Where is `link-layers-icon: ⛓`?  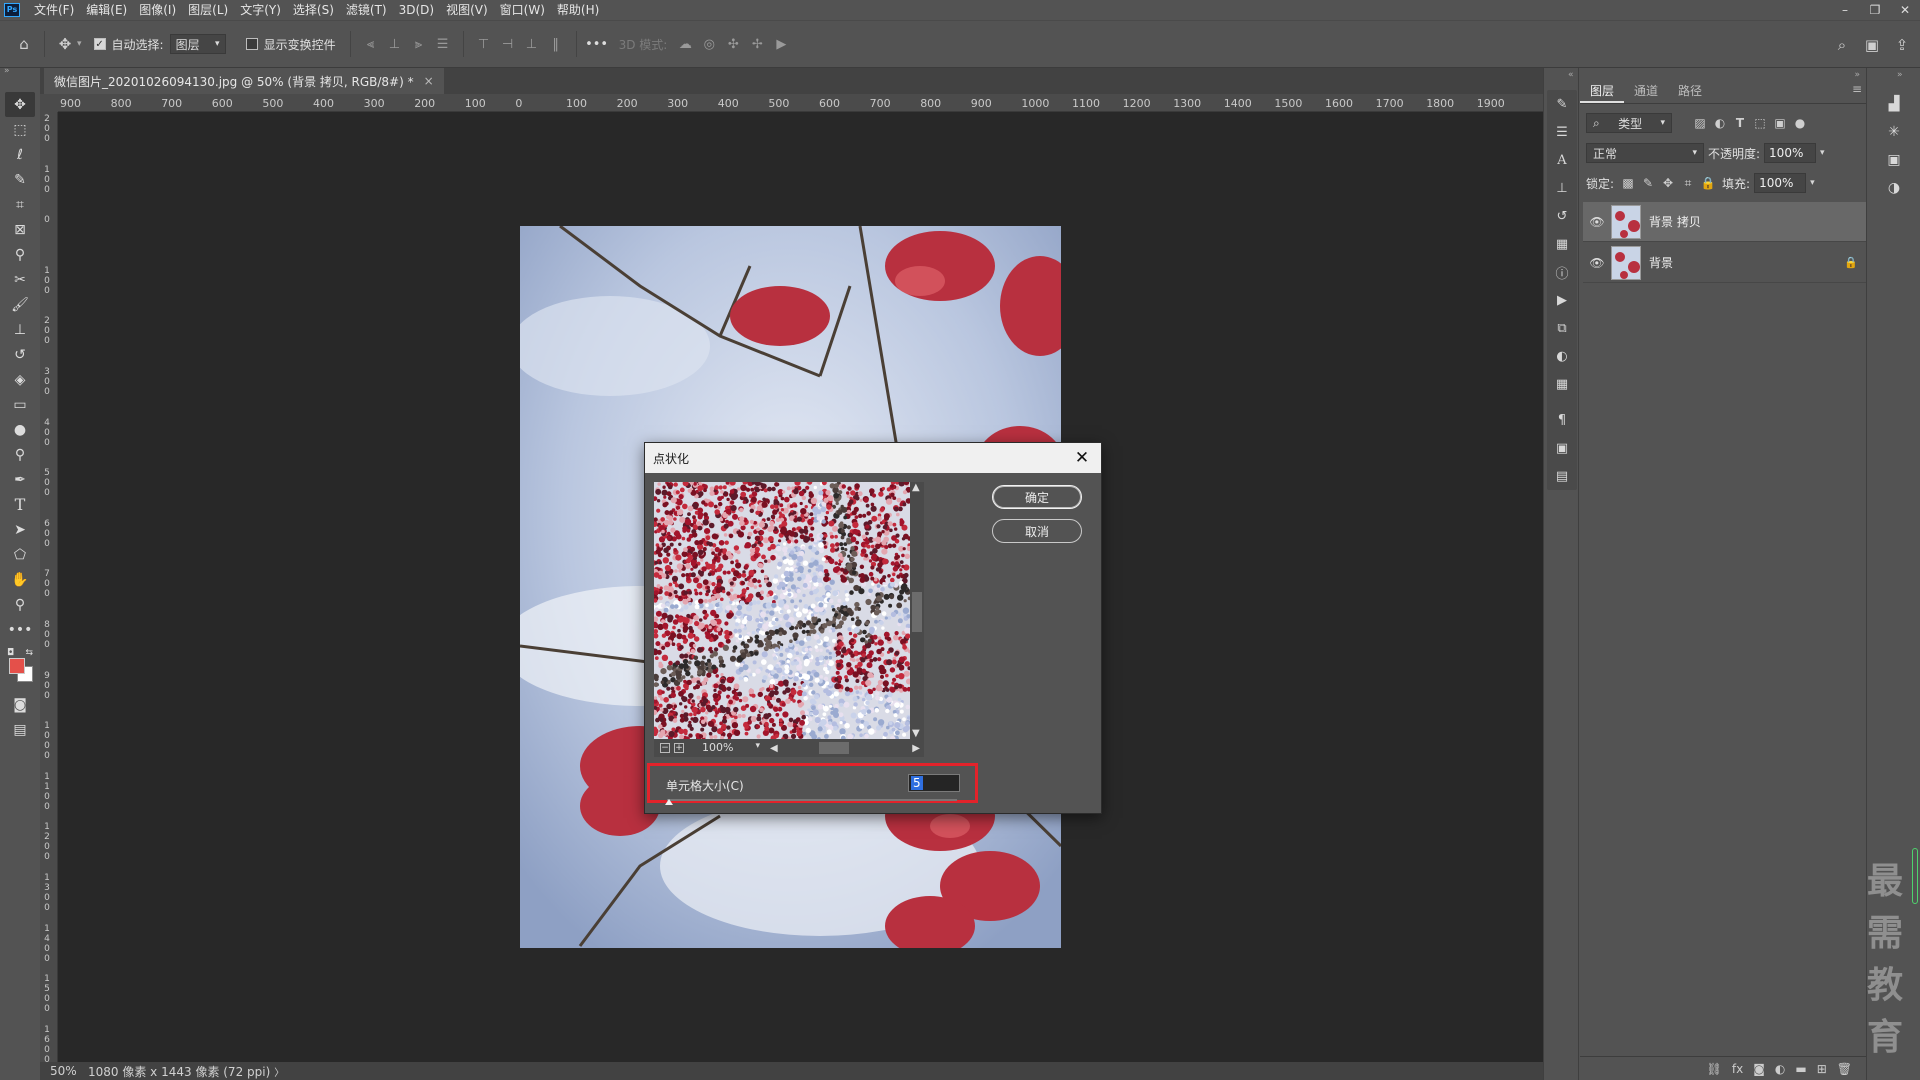
link-layers-icon: ⛓ is located at coordinates (1714, 1069).